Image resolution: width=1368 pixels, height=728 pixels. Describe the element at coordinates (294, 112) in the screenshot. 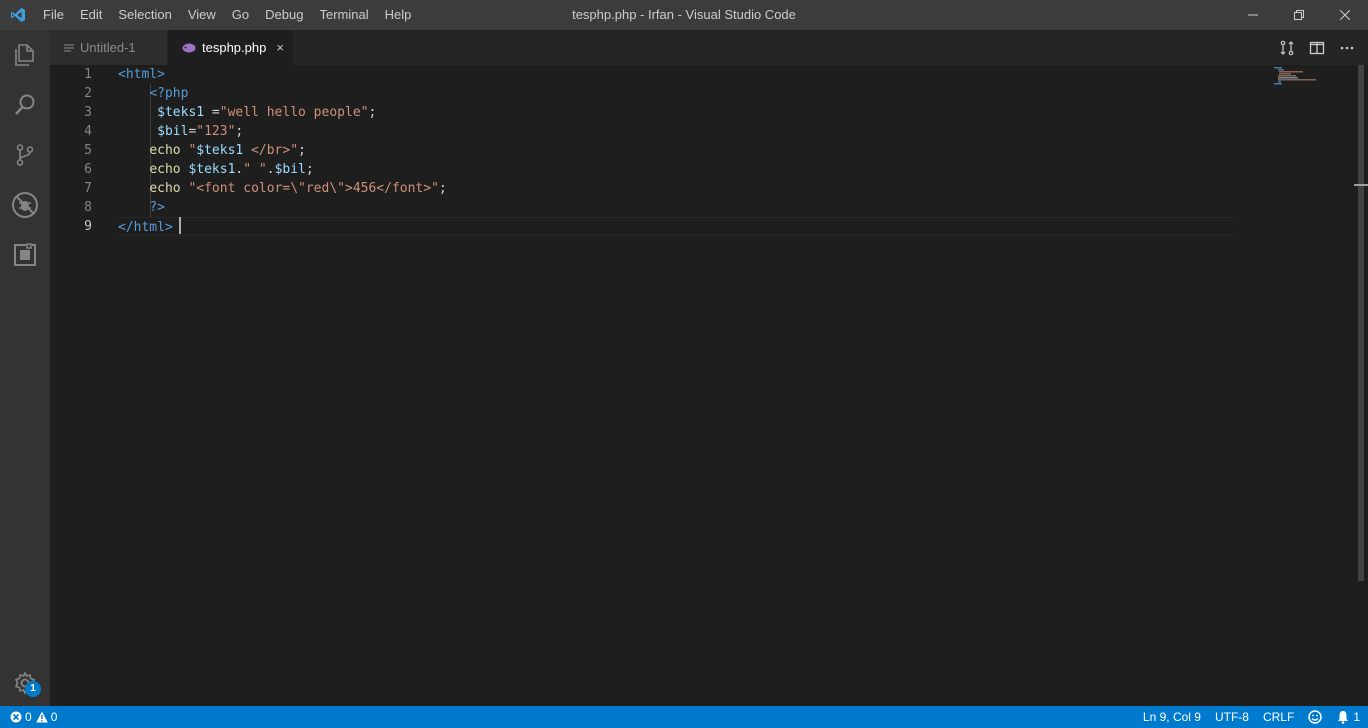

I see `code-token: "well hello people"` at that location.